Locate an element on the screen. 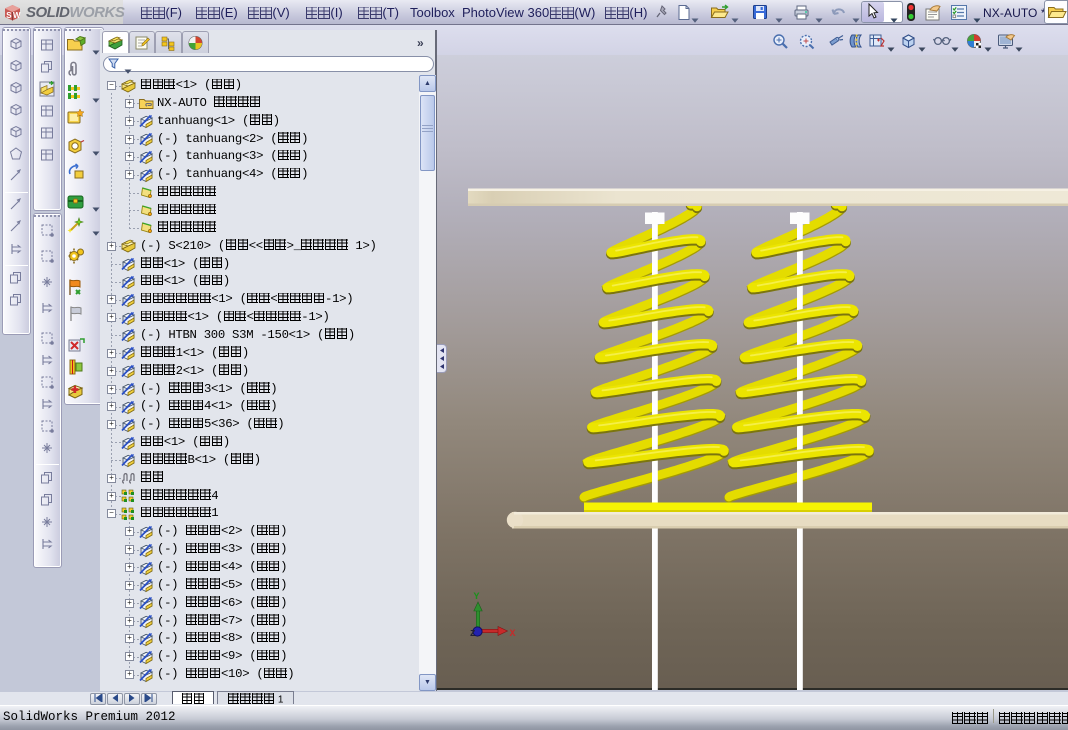 The height and width of the screenshot is (730, 1068). svg-text: Y is located at coordinates (477, 597).